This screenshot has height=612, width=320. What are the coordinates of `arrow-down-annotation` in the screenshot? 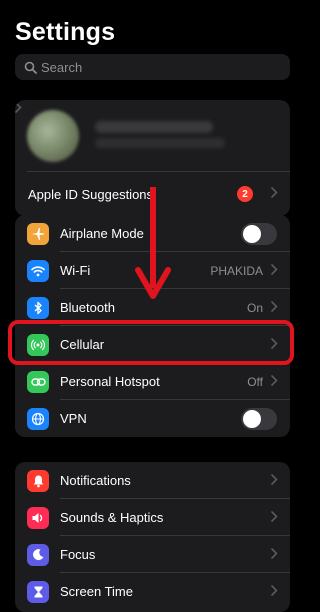 It's located at (153, 243).